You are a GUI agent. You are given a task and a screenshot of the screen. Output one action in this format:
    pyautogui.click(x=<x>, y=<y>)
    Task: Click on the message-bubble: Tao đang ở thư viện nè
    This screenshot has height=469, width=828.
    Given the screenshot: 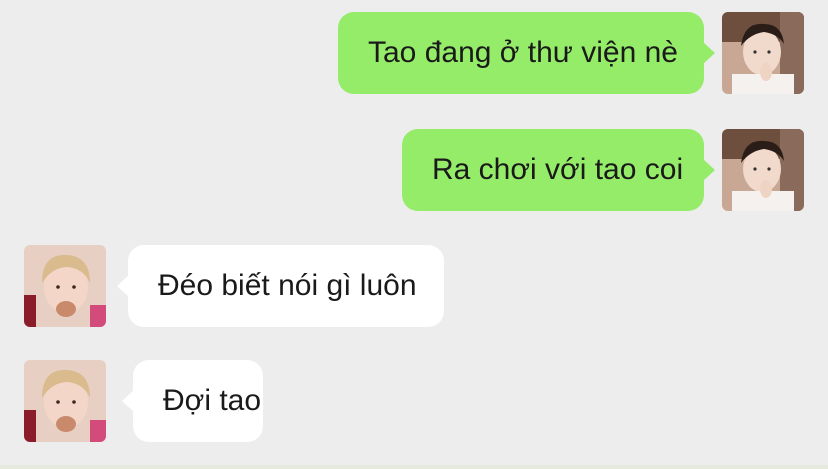 What is the action you would take?
    pyautogui.click(x=526, y=53)
    